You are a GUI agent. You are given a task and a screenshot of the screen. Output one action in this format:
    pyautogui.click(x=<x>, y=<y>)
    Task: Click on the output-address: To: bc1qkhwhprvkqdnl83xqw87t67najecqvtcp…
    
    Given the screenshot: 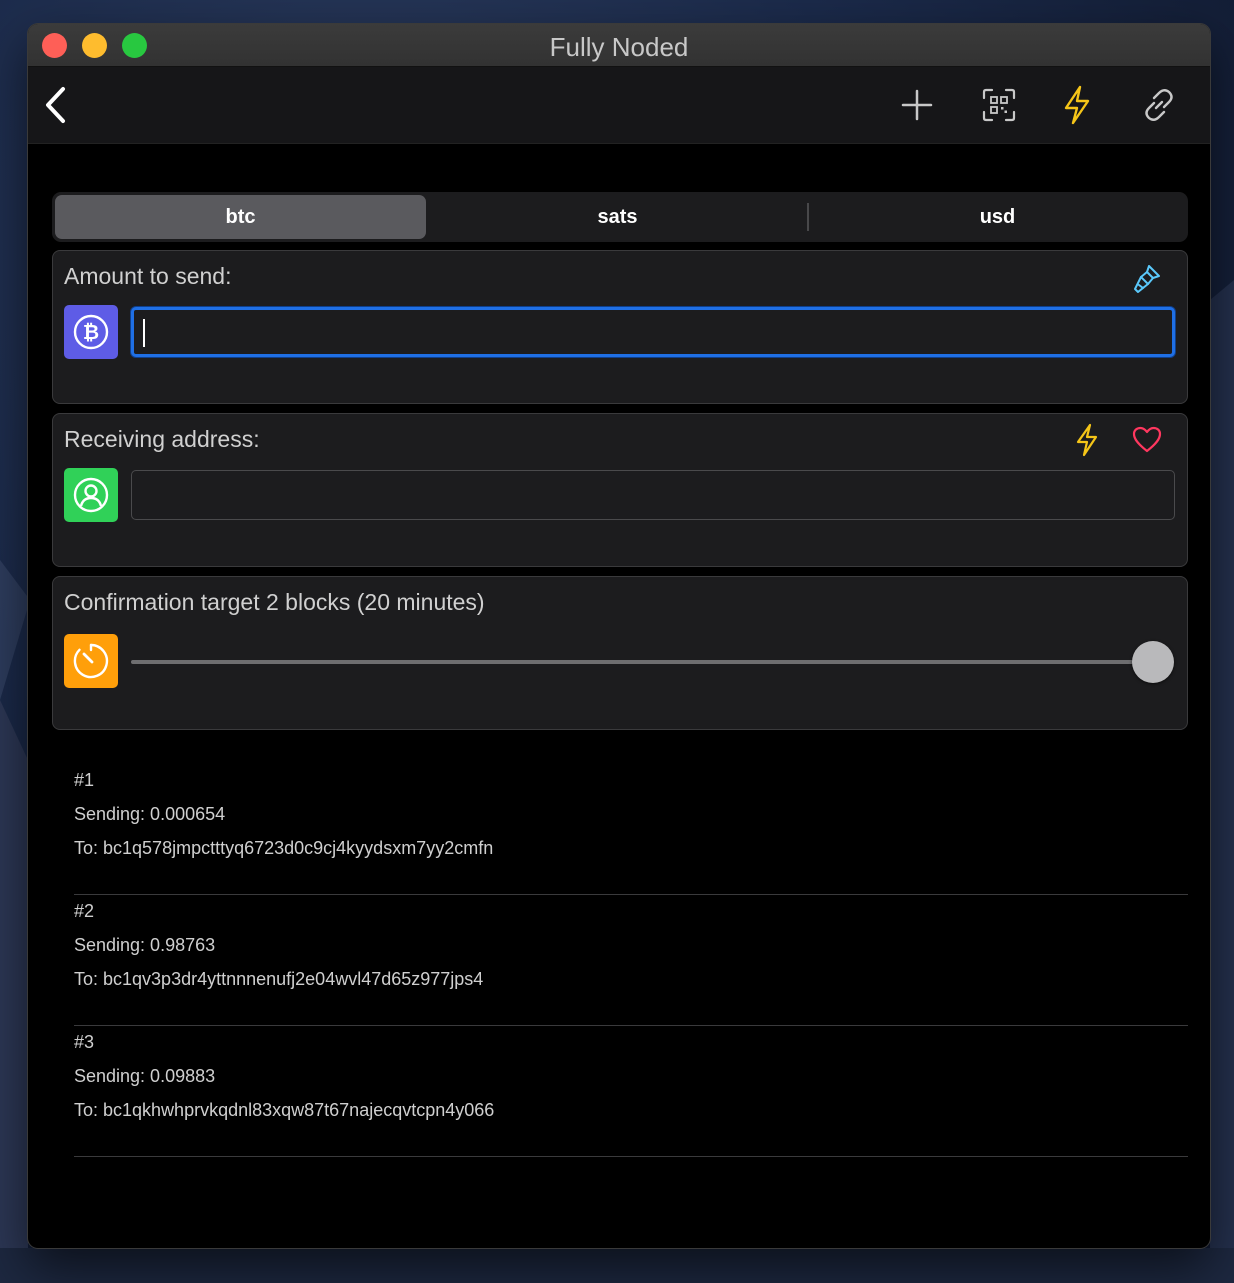 What is the action you would take?
    pyautogui.click(x=284, y=1110)
    